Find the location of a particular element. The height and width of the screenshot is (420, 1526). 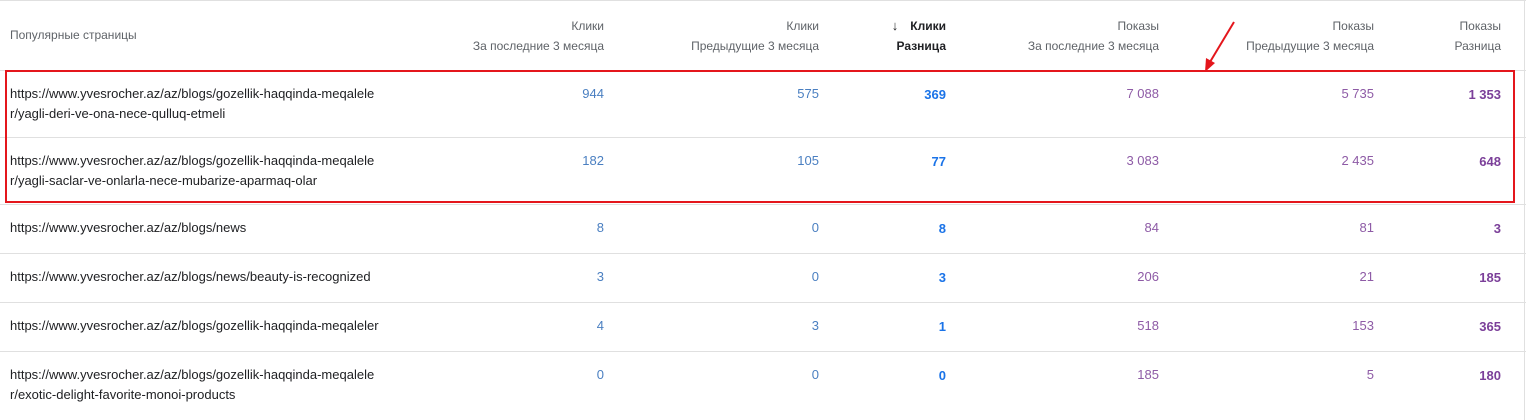

page-url-cell: https://www.yvesrocher.az/az/blogs/news is located at coordinates (210, 228).